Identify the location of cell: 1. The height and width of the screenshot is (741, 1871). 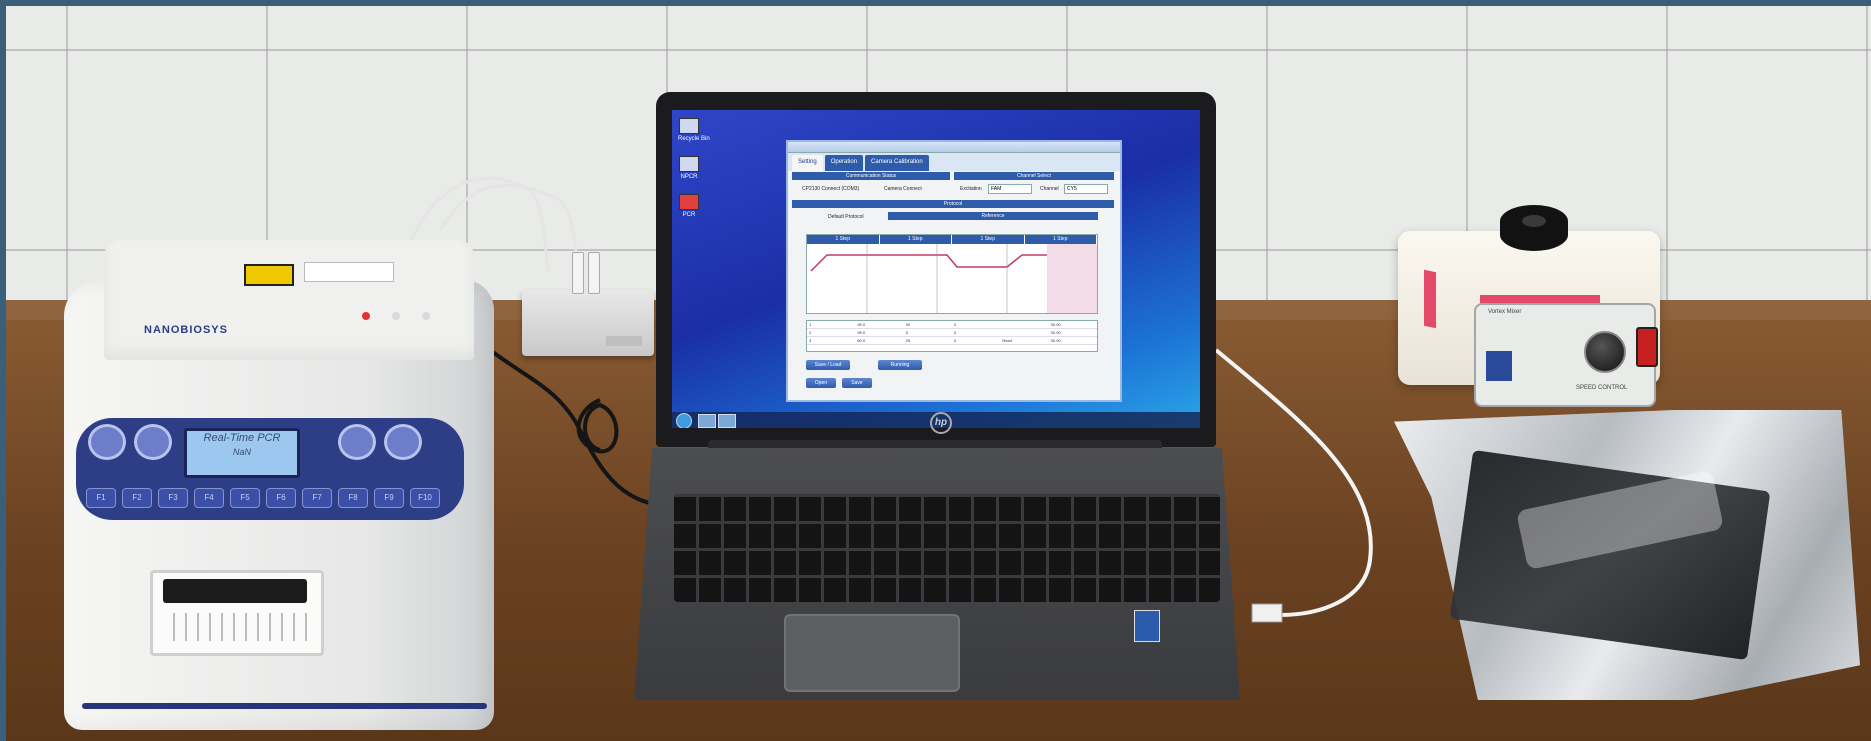
(810, 324).